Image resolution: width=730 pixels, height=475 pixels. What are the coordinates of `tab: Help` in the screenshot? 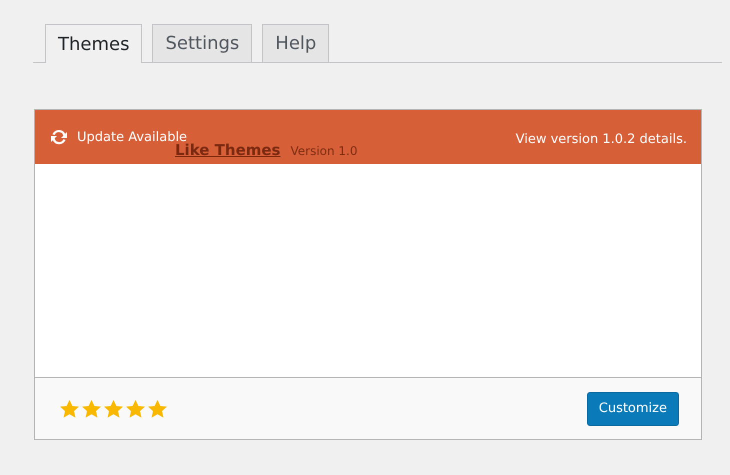 It's located at (296, 43).